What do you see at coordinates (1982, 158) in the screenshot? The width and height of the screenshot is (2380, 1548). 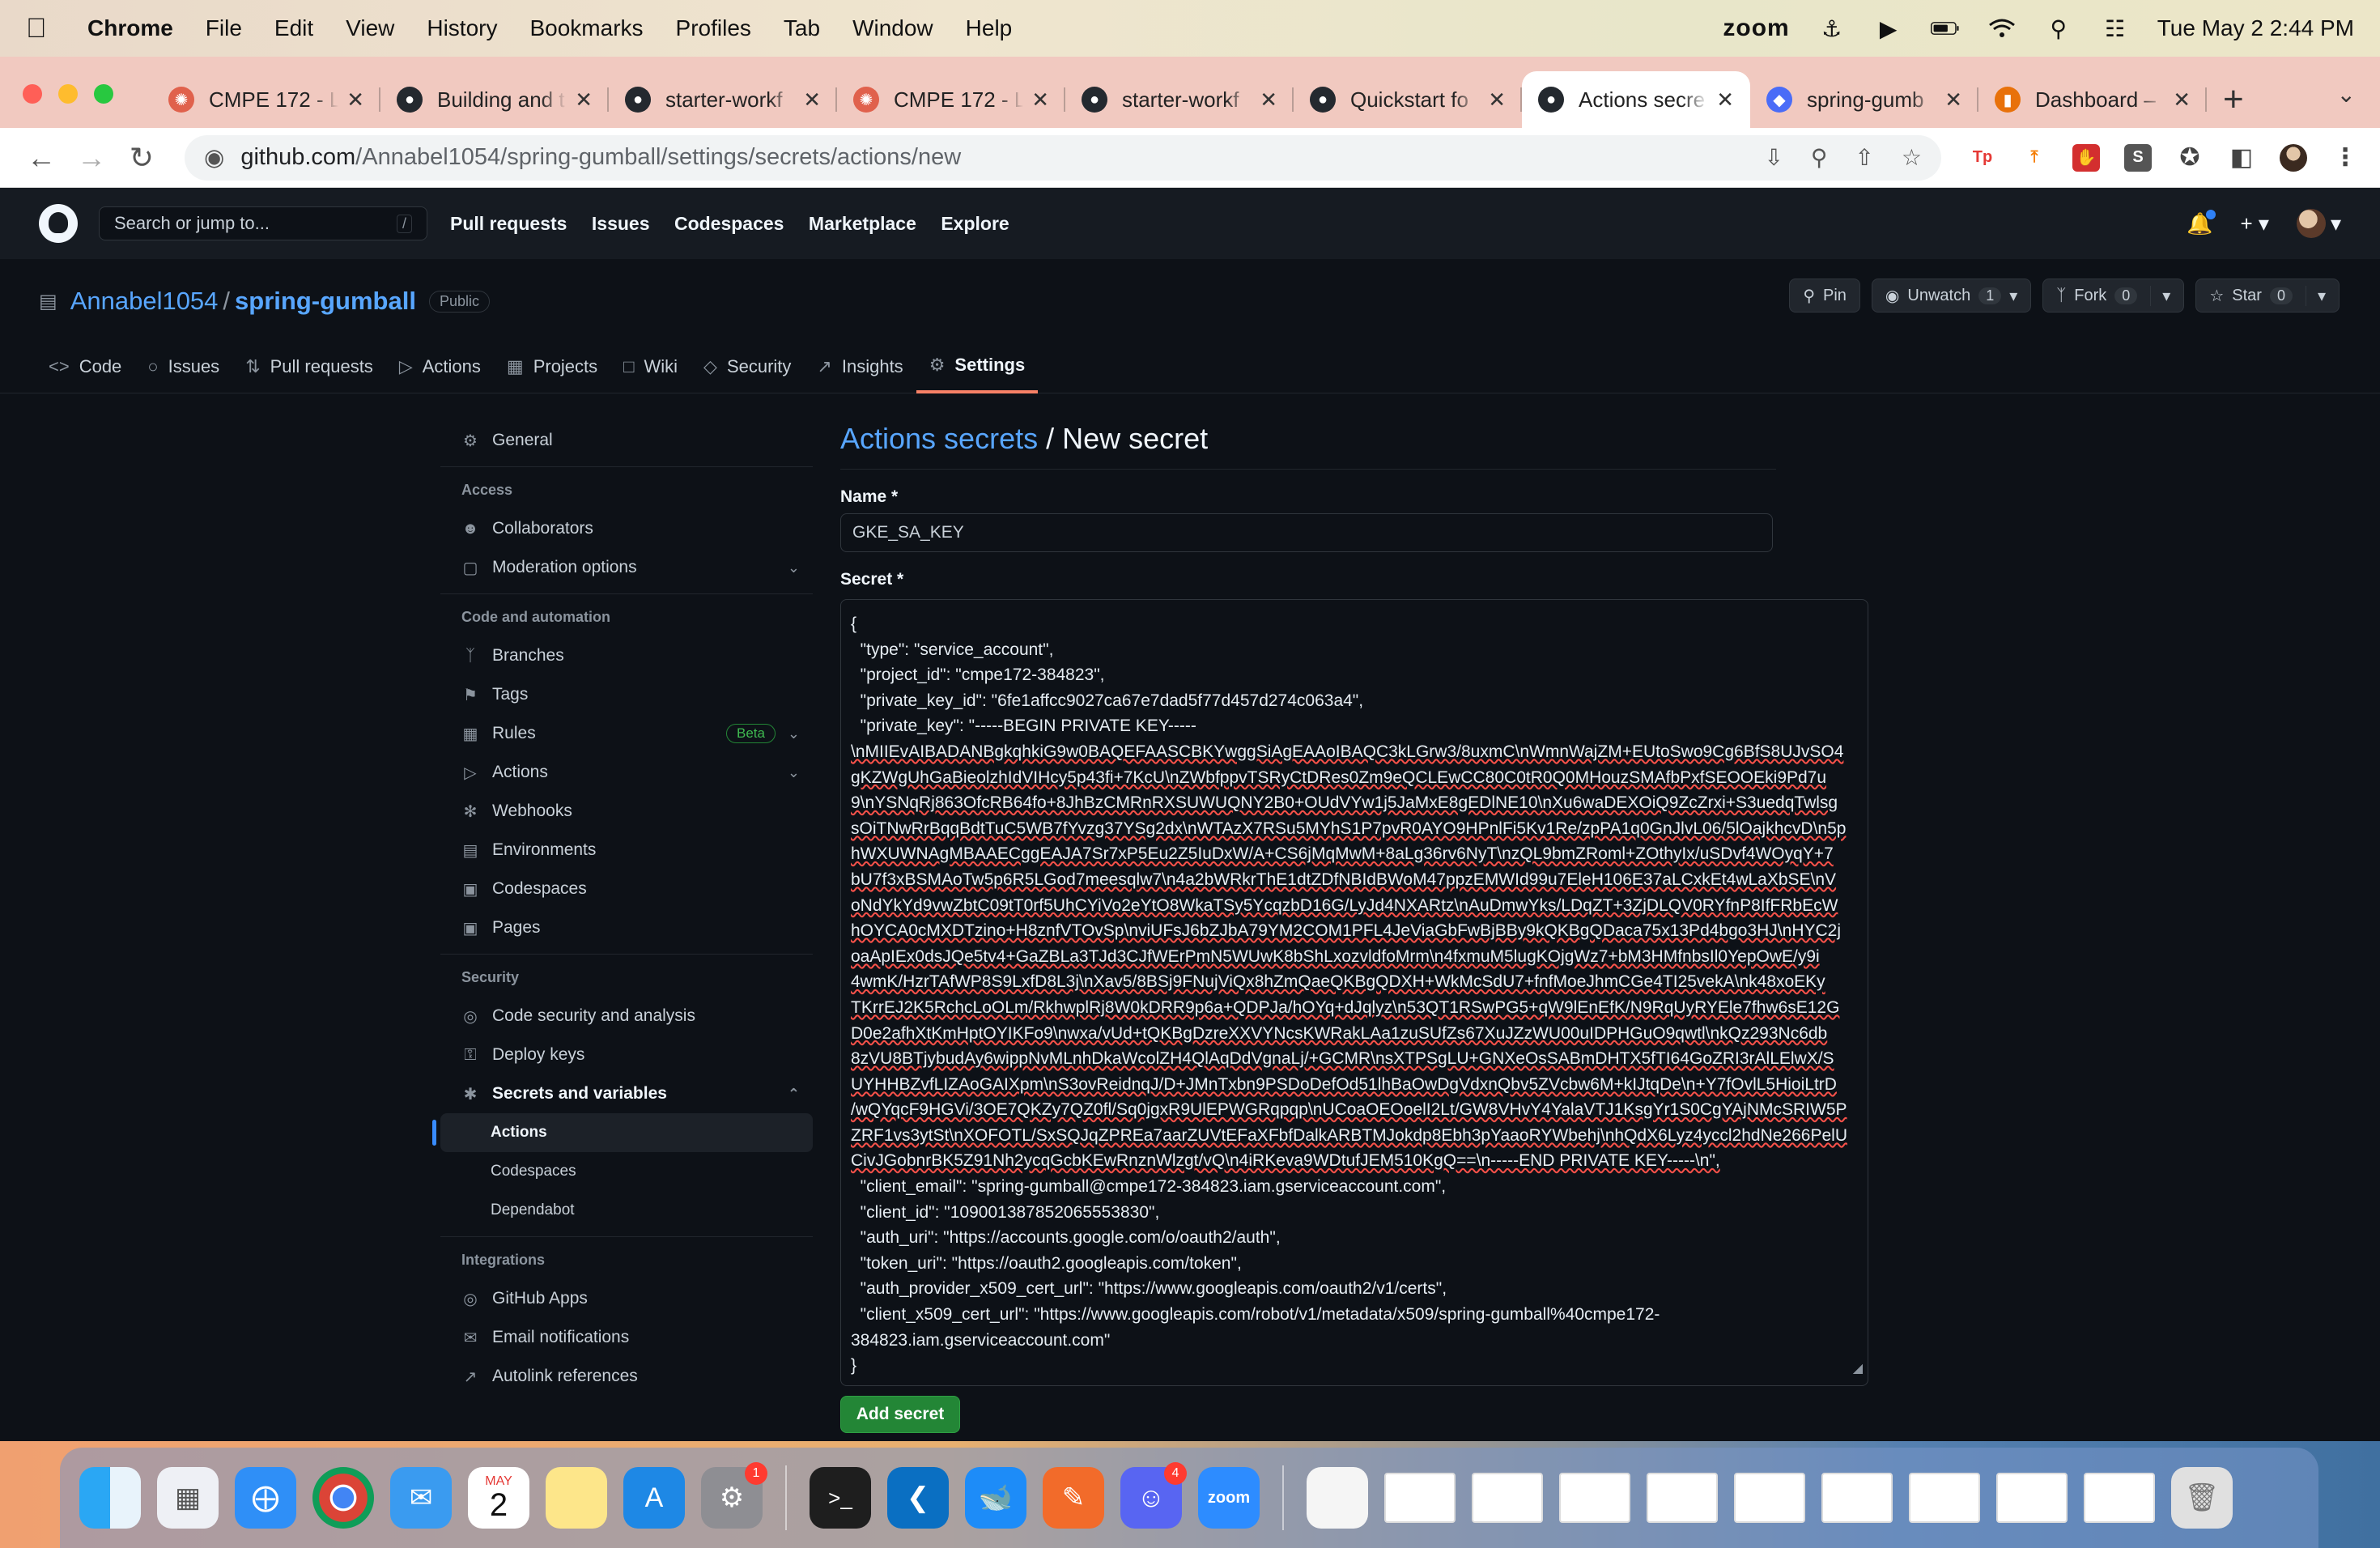 I see `extension-tp-icon: Tp` at bounding box center [1982, 158].